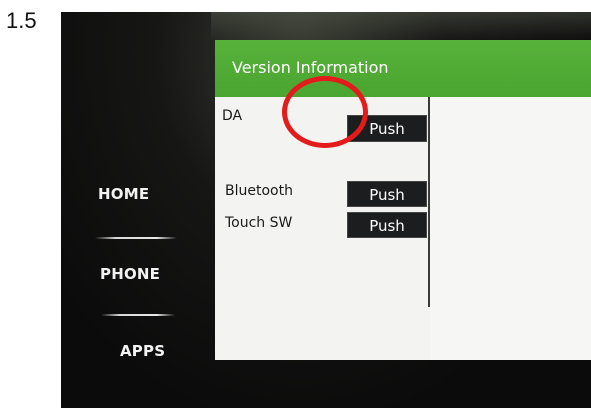  I want to click on home-button: HOME, so click(123, 194).